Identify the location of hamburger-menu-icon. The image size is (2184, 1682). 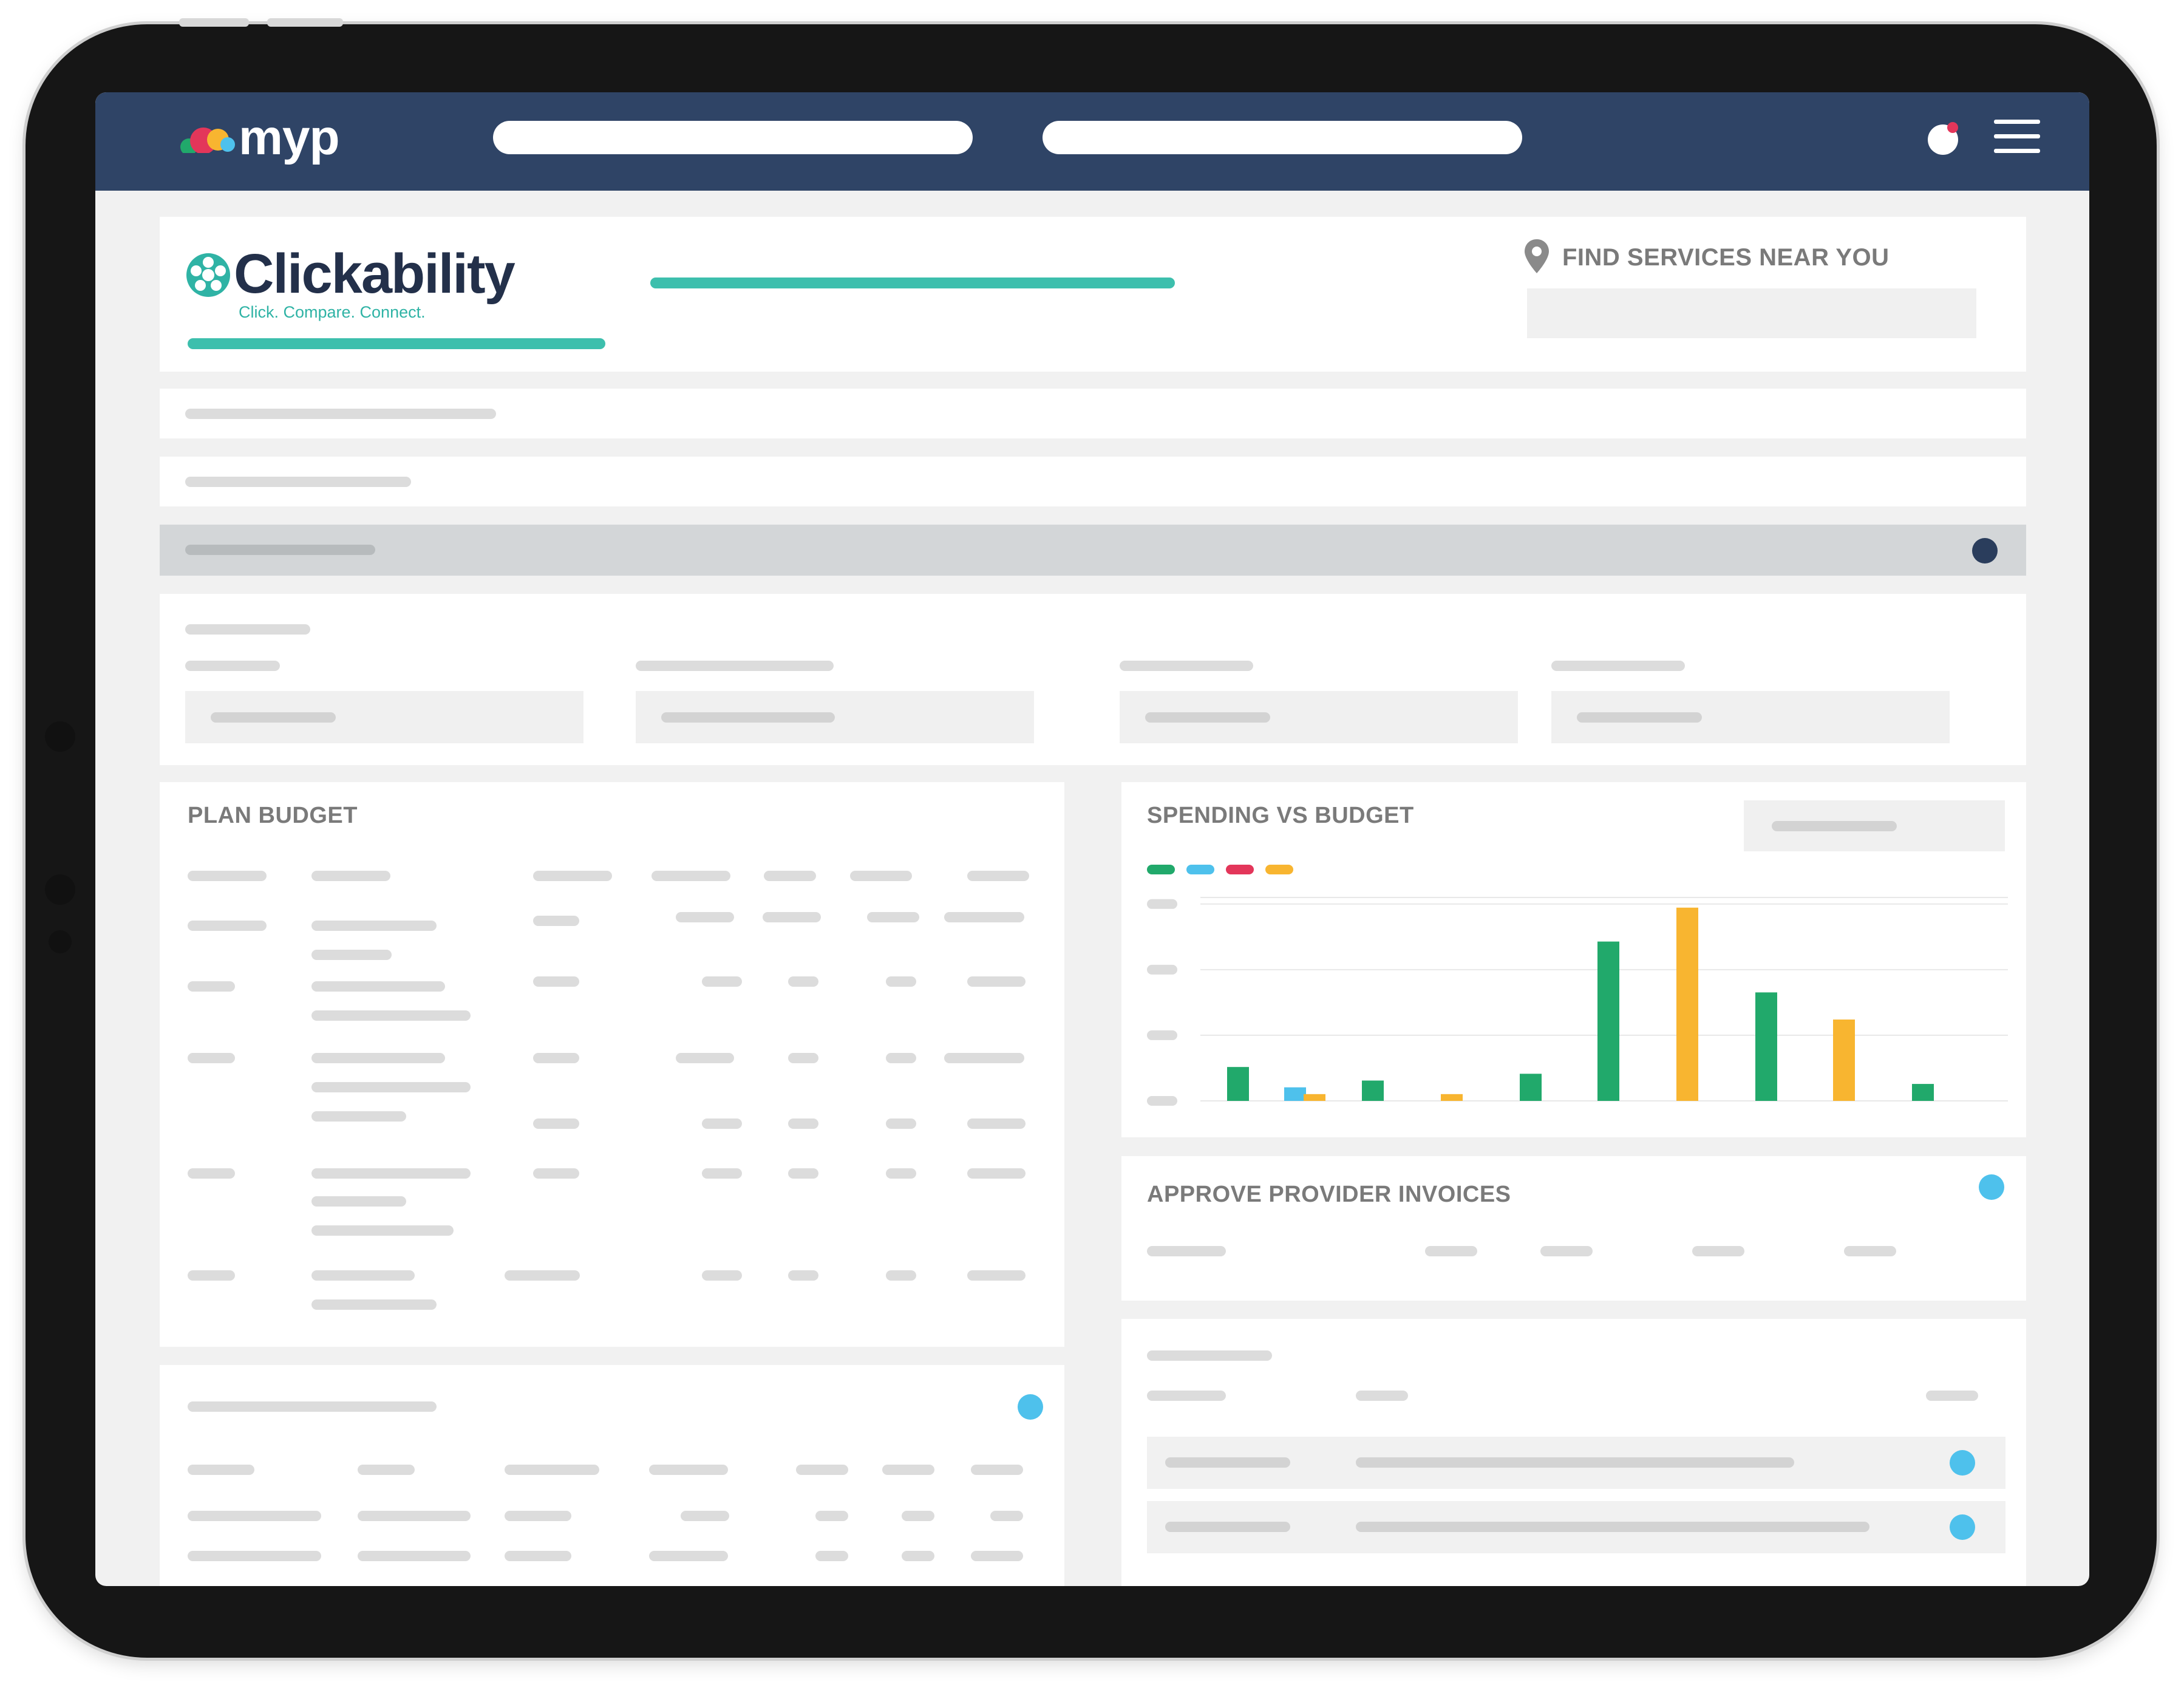
(2017, 137).